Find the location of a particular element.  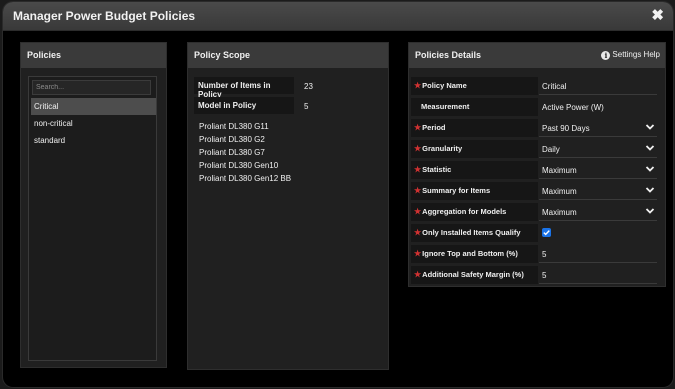

summary-row: ★Summary for Items Maximum is located at coordinates (537, 191).